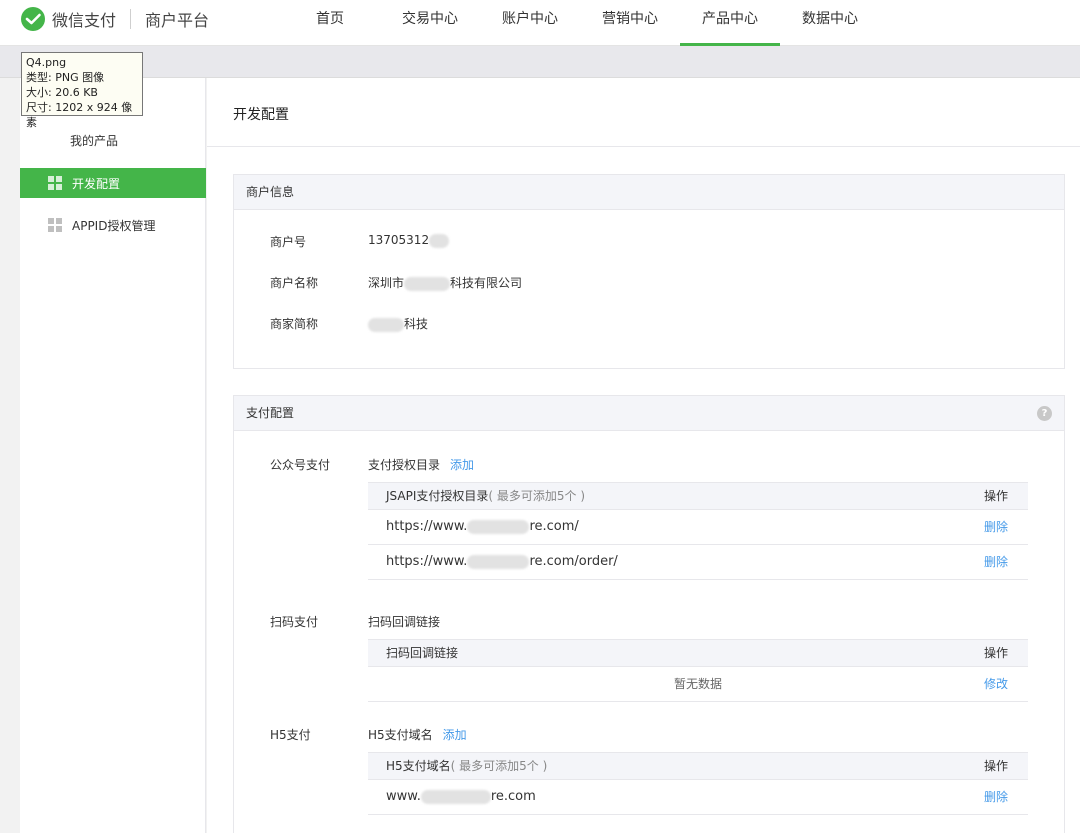  I want to click on tooltip-size: 大小: 20.6 KB, so click(62, 92).